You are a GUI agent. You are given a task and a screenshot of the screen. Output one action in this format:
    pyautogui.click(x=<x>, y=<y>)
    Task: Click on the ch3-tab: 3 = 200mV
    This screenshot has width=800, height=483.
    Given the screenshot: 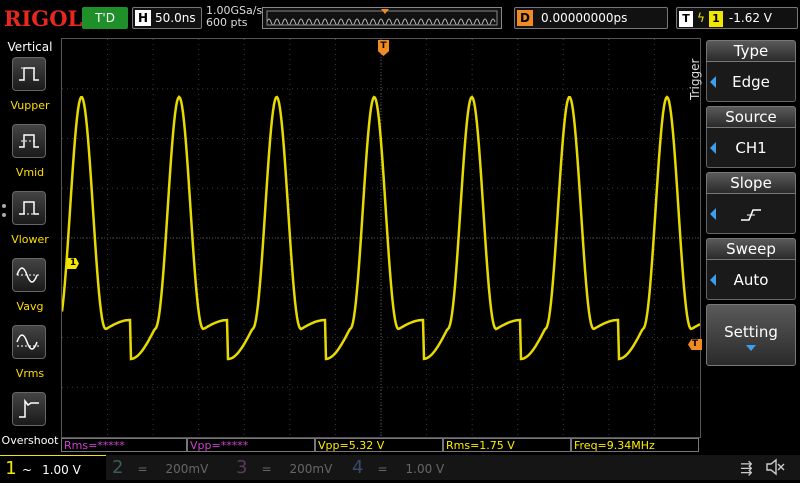 What is the action you would take?
    pyautogui.click(x=294, y=467)
    